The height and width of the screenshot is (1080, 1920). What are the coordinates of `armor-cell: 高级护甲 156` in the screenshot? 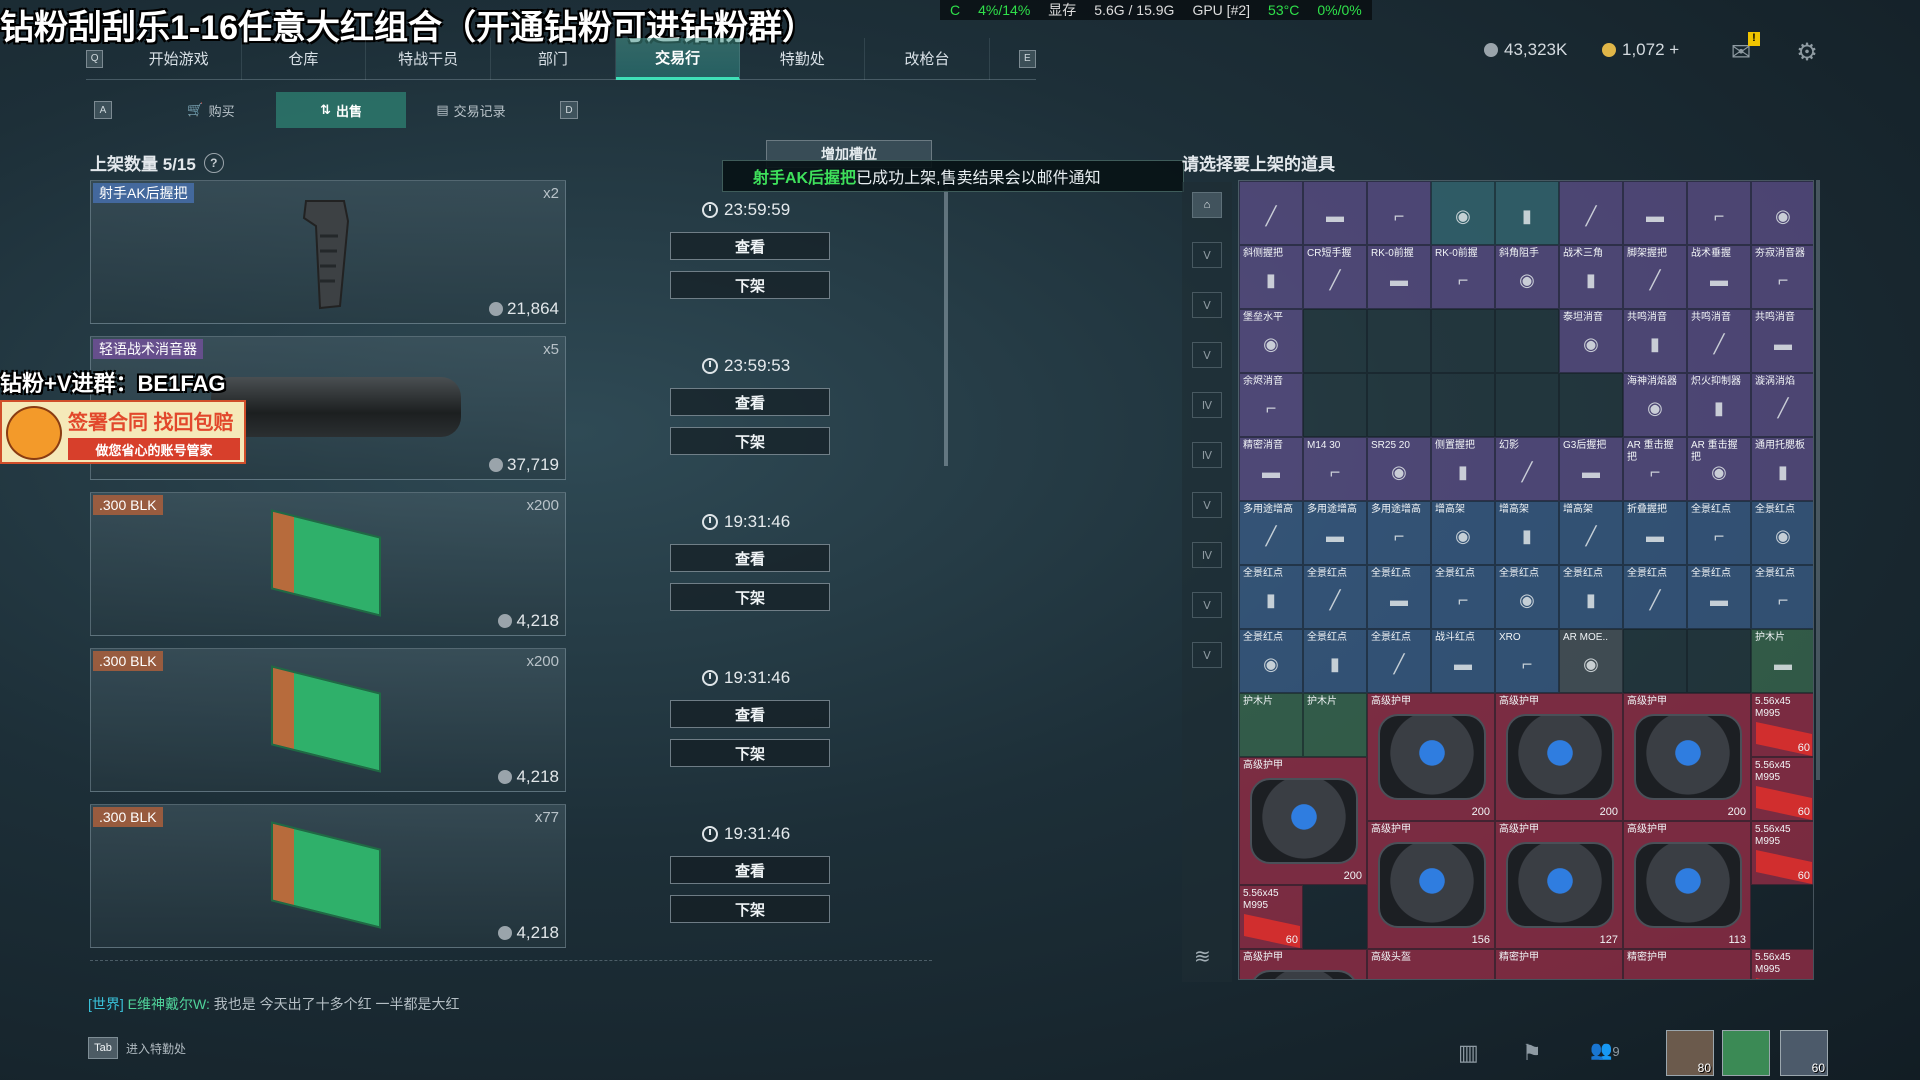 It's located at (1431, 885).